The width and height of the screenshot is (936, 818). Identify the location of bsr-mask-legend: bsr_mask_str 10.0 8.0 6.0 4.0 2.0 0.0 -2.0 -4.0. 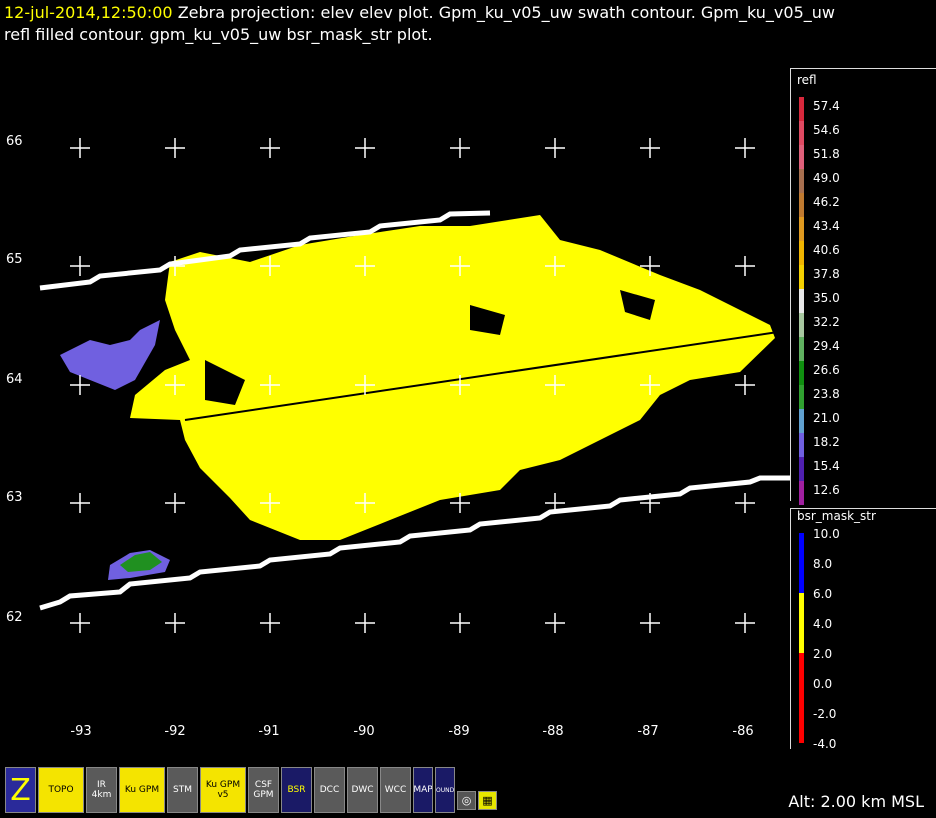
(863, 629).